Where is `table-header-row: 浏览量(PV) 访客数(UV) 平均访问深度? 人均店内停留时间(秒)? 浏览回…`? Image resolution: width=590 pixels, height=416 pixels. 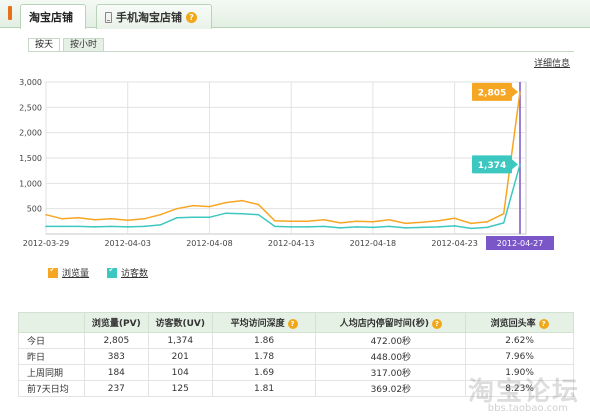 table-header-row: 浏览量(PV) 访客数(UV) 平均访问深度? 人均店内停留时间(秒)? 浏览回… is located at coordinates (296, 322).